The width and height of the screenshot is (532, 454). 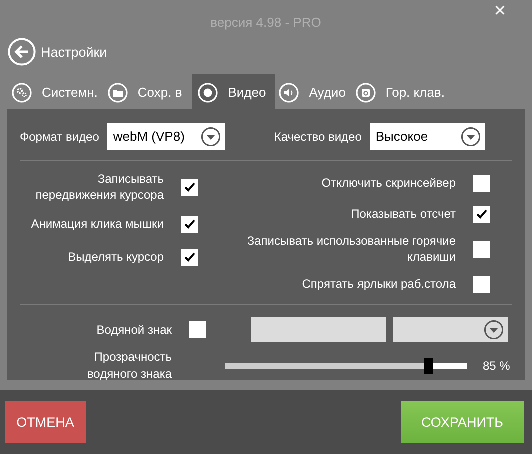 I want to click on tab: Аудио, so click(x=315, y=92).